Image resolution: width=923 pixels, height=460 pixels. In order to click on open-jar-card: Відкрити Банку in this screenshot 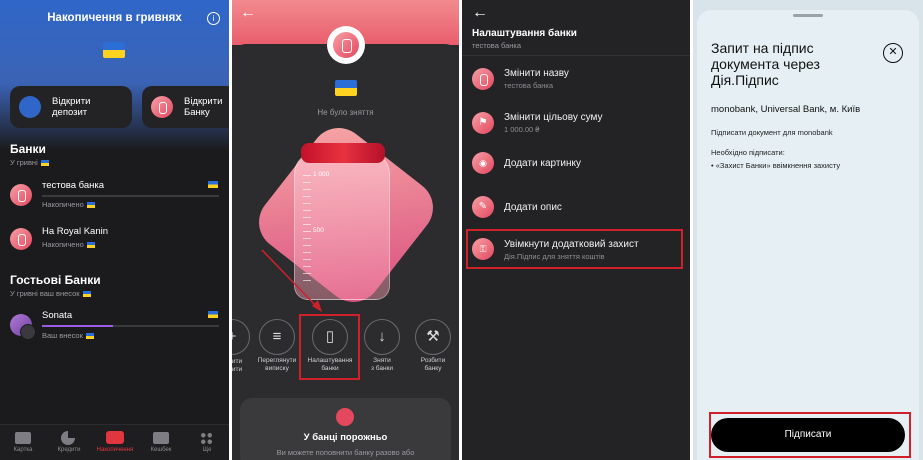, I will do `click(185, 107)`.